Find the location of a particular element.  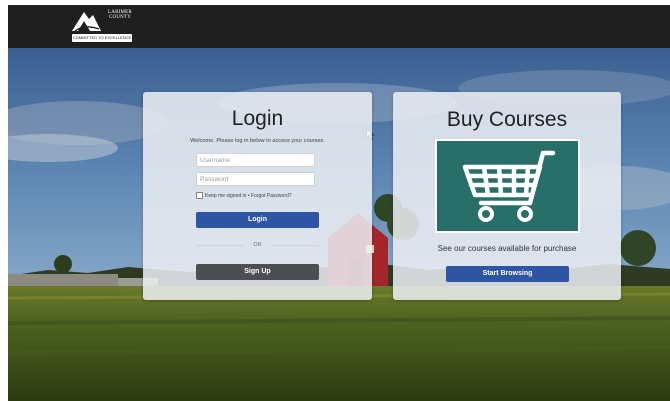

shopping-cart-icon is located at coordinates (509, 186).